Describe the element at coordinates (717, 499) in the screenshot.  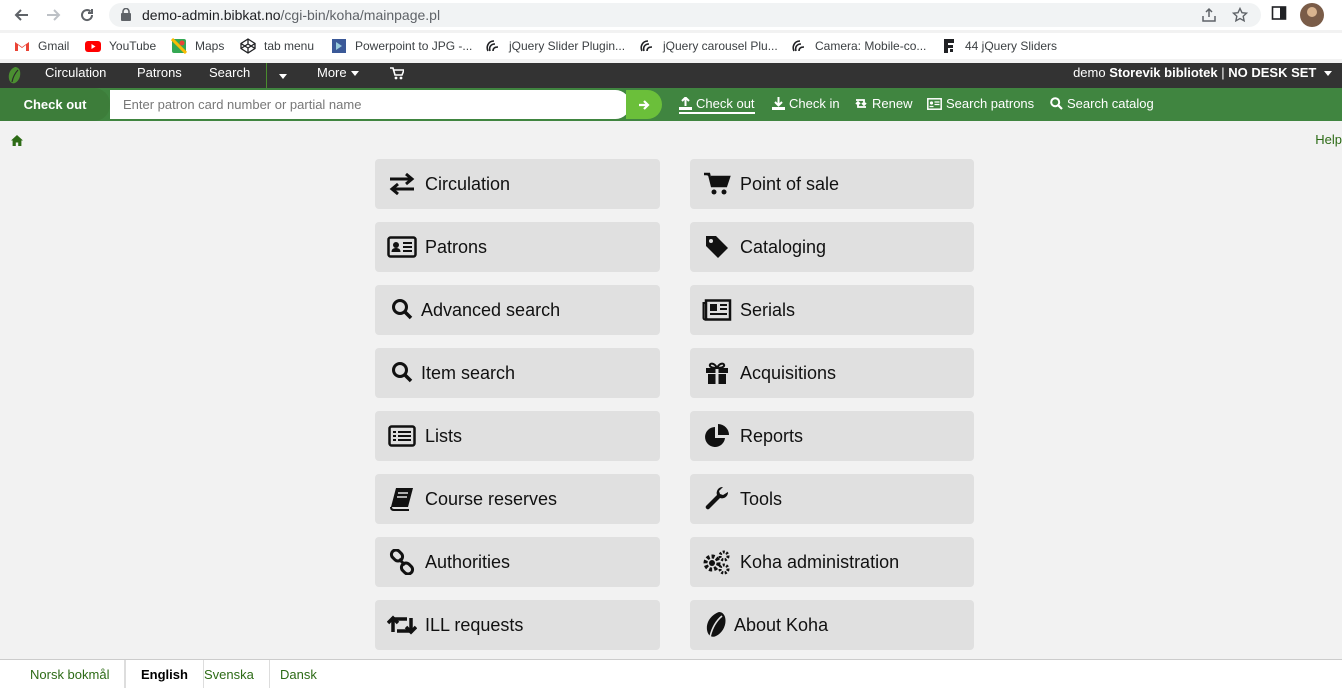
I see `wrench-icon` at that location.